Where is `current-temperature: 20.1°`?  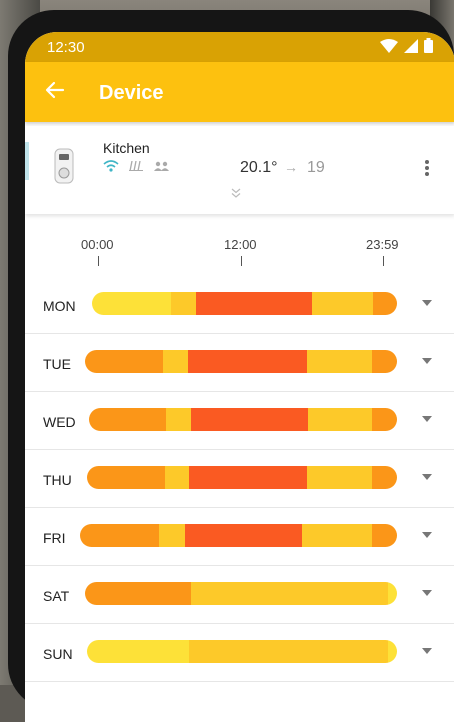 current-temperature: 20.1° is located at coordinates (259, 167).